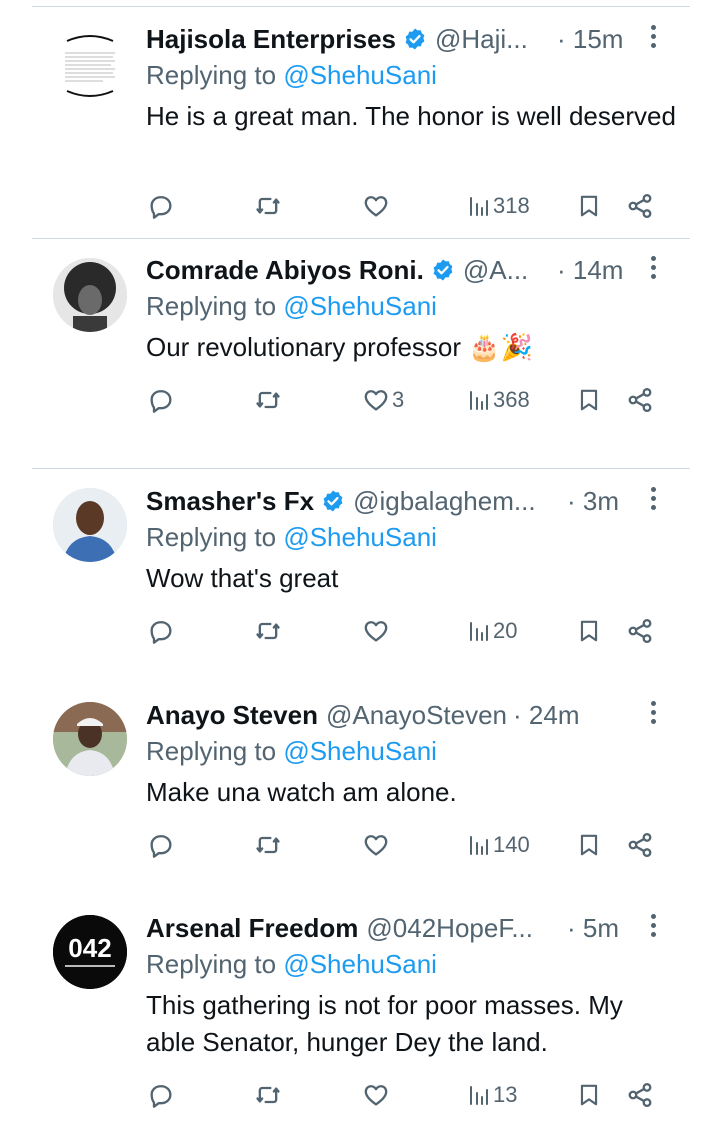 This screenshot has width=720, height=1124. Describe the element at coordinates (90, 952) in the screenshot. I see `avatar: 042` at that location.